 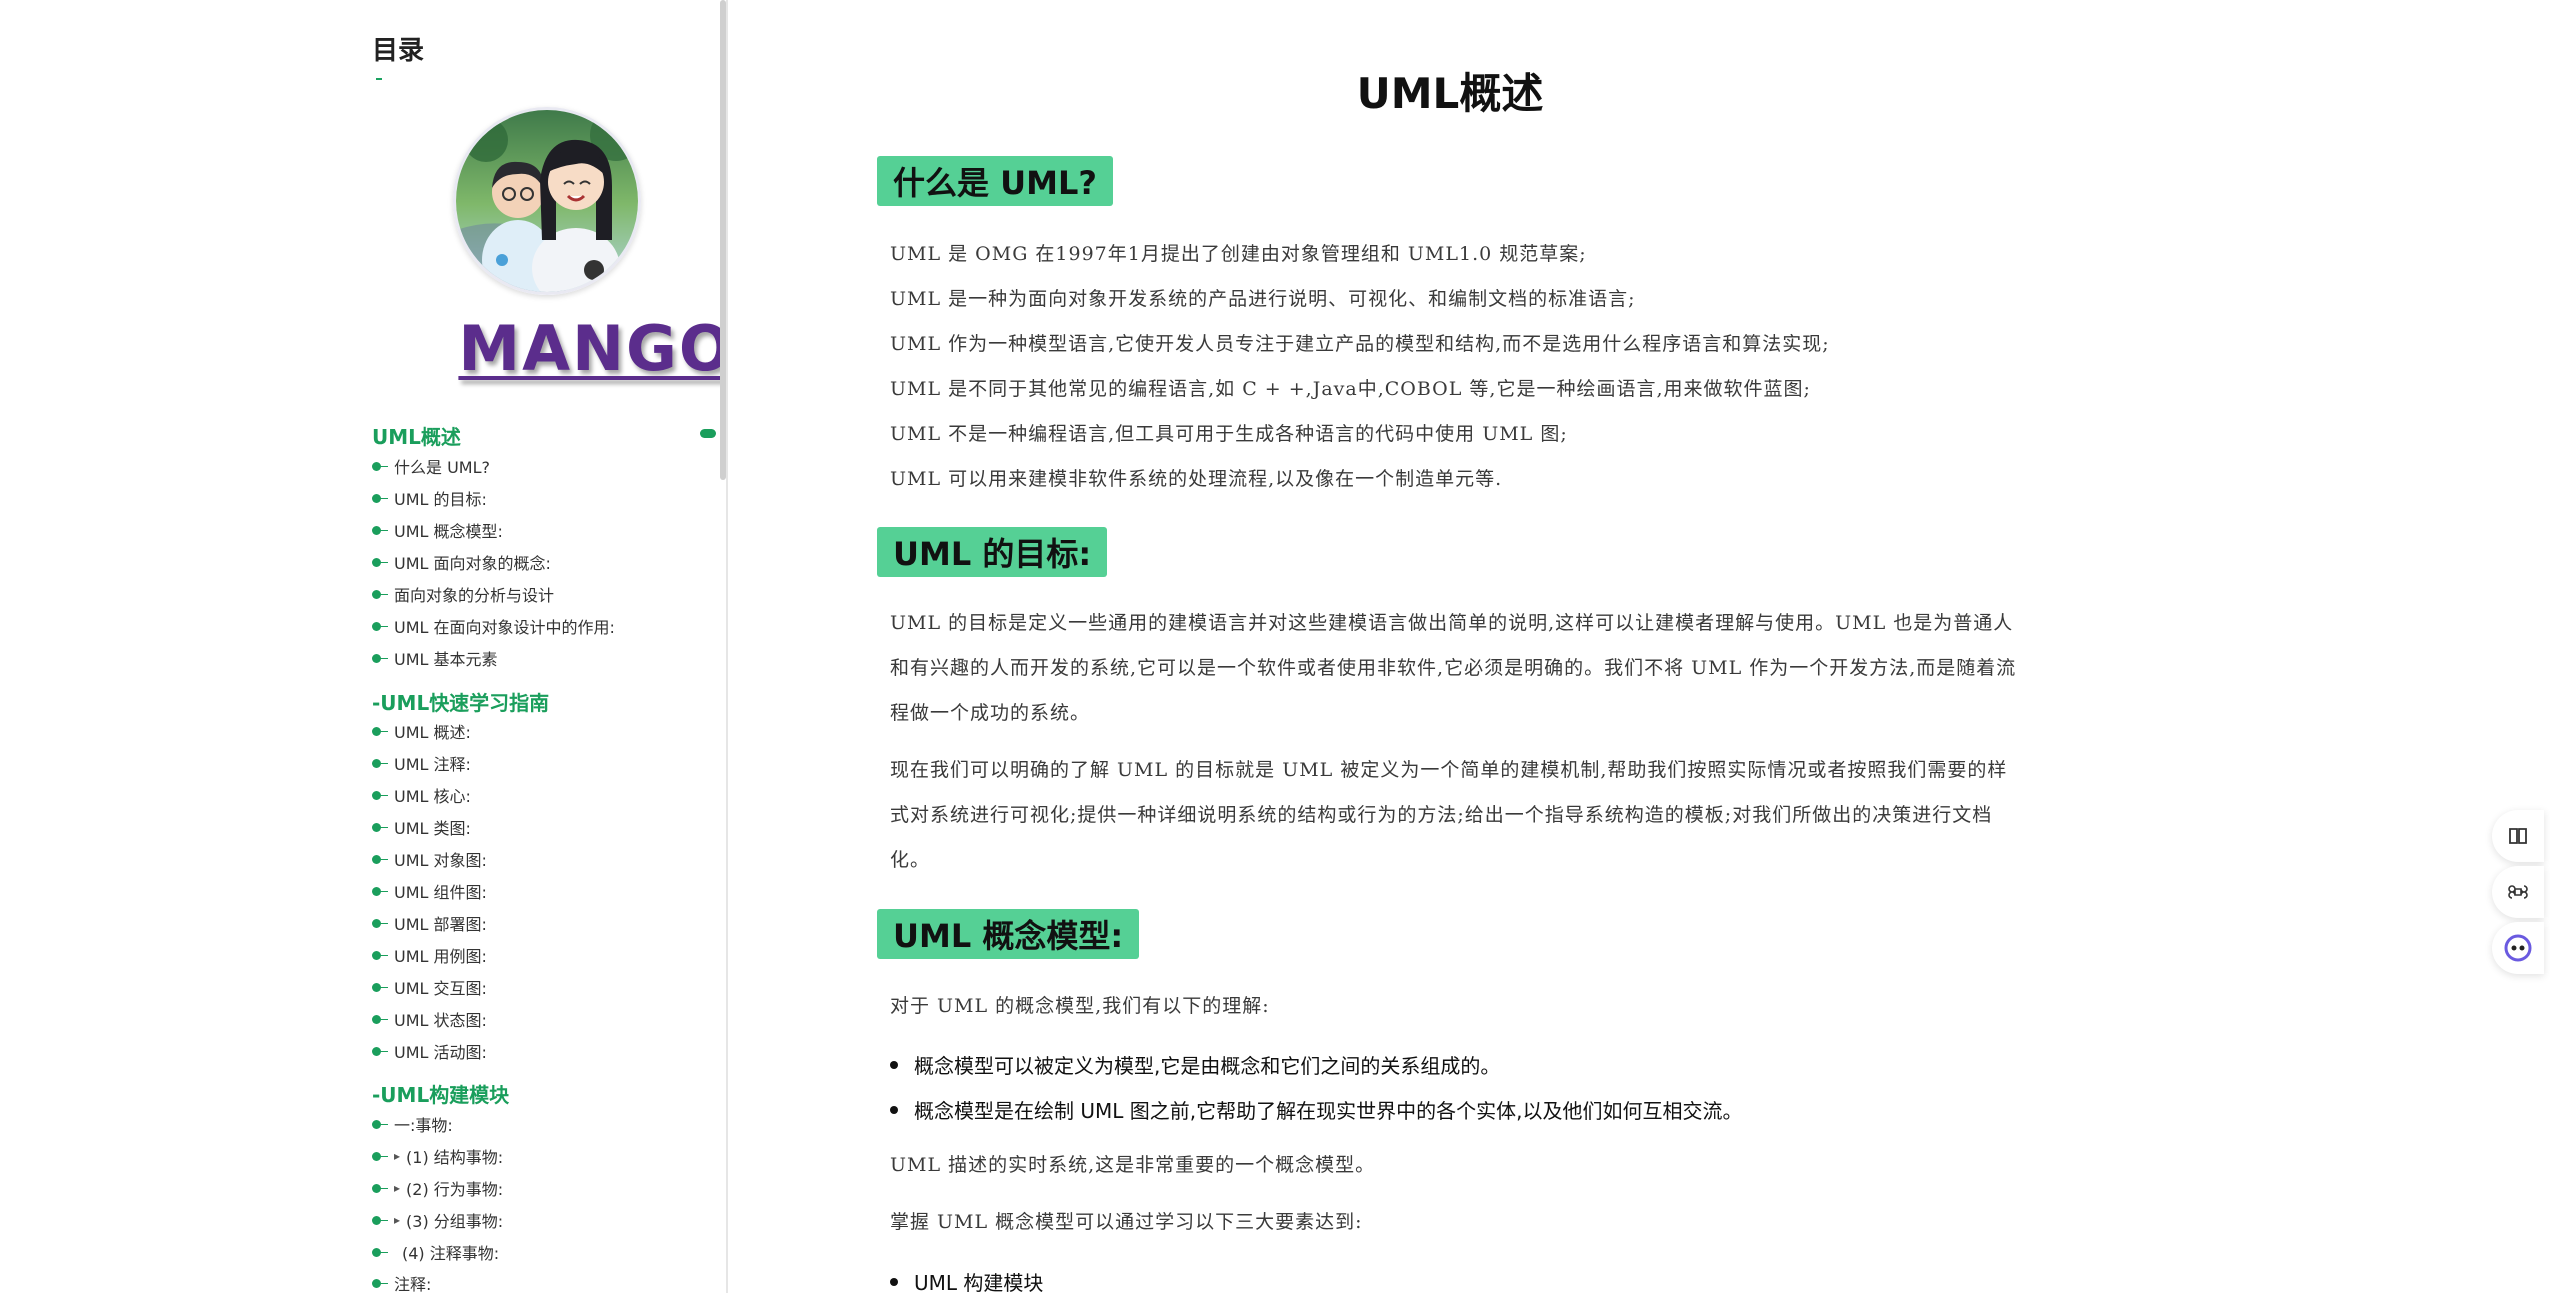 I want to click on toc-item: 面向对象的分析与设计, so click(x=463, y=594).